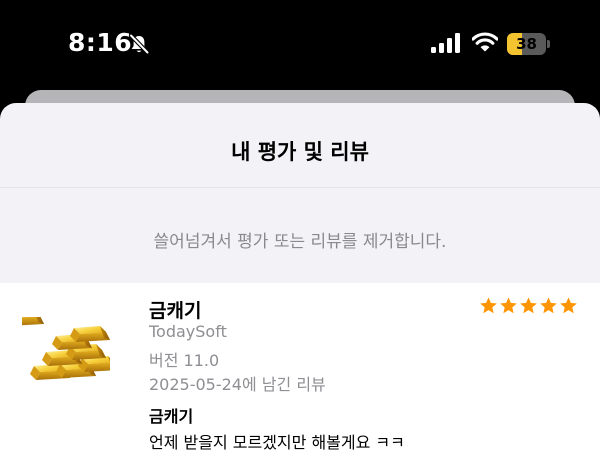  I want to click on review-date: 2025-05-24에 남긴 리뷰, so click(237, 384).